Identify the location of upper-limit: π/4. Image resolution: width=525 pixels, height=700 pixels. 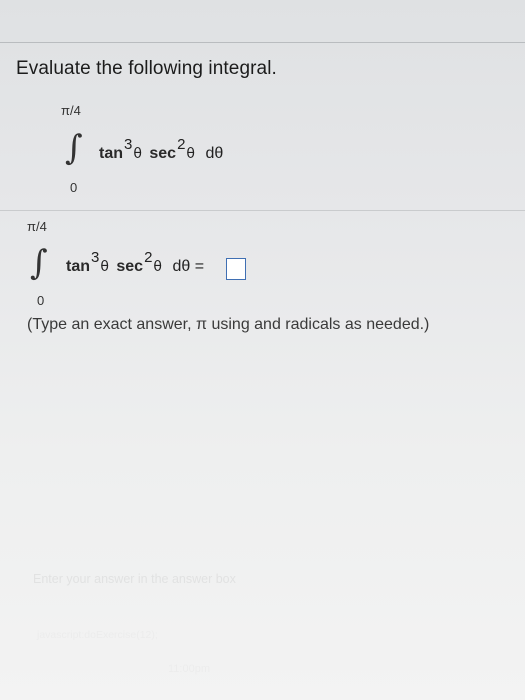
(71, 110).